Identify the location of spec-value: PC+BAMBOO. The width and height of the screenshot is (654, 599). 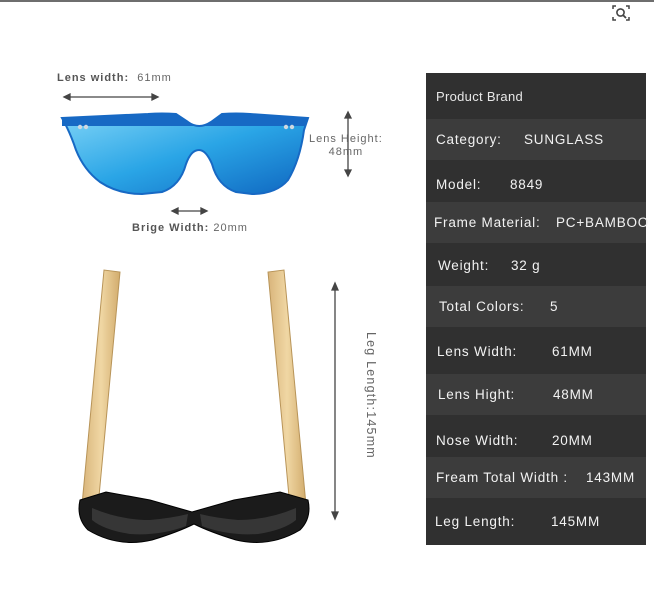
(603, 222).